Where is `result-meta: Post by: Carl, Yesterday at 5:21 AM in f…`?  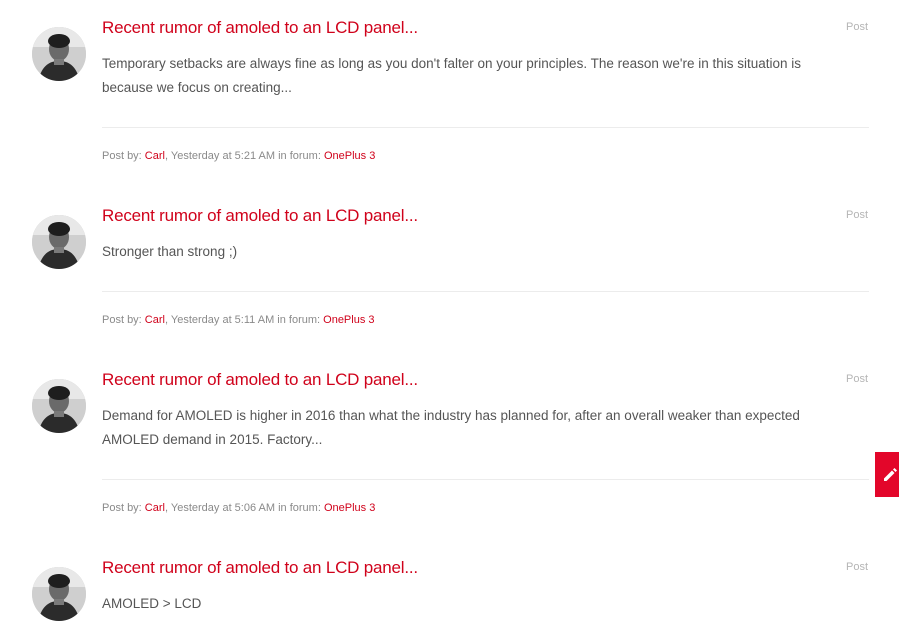
result-meta: Post by: Carl, Yesterday at 5:21 AM in f… is located at coordinates (238, 156).